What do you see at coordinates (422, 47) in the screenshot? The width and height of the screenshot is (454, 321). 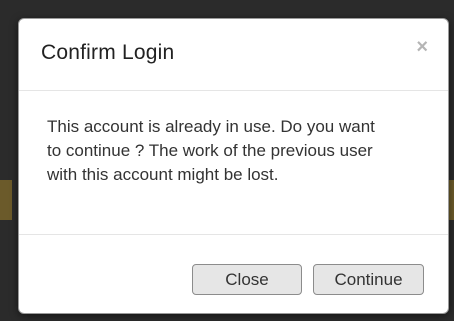 I see `close-icon: ×` at bounding box center [422, 47].